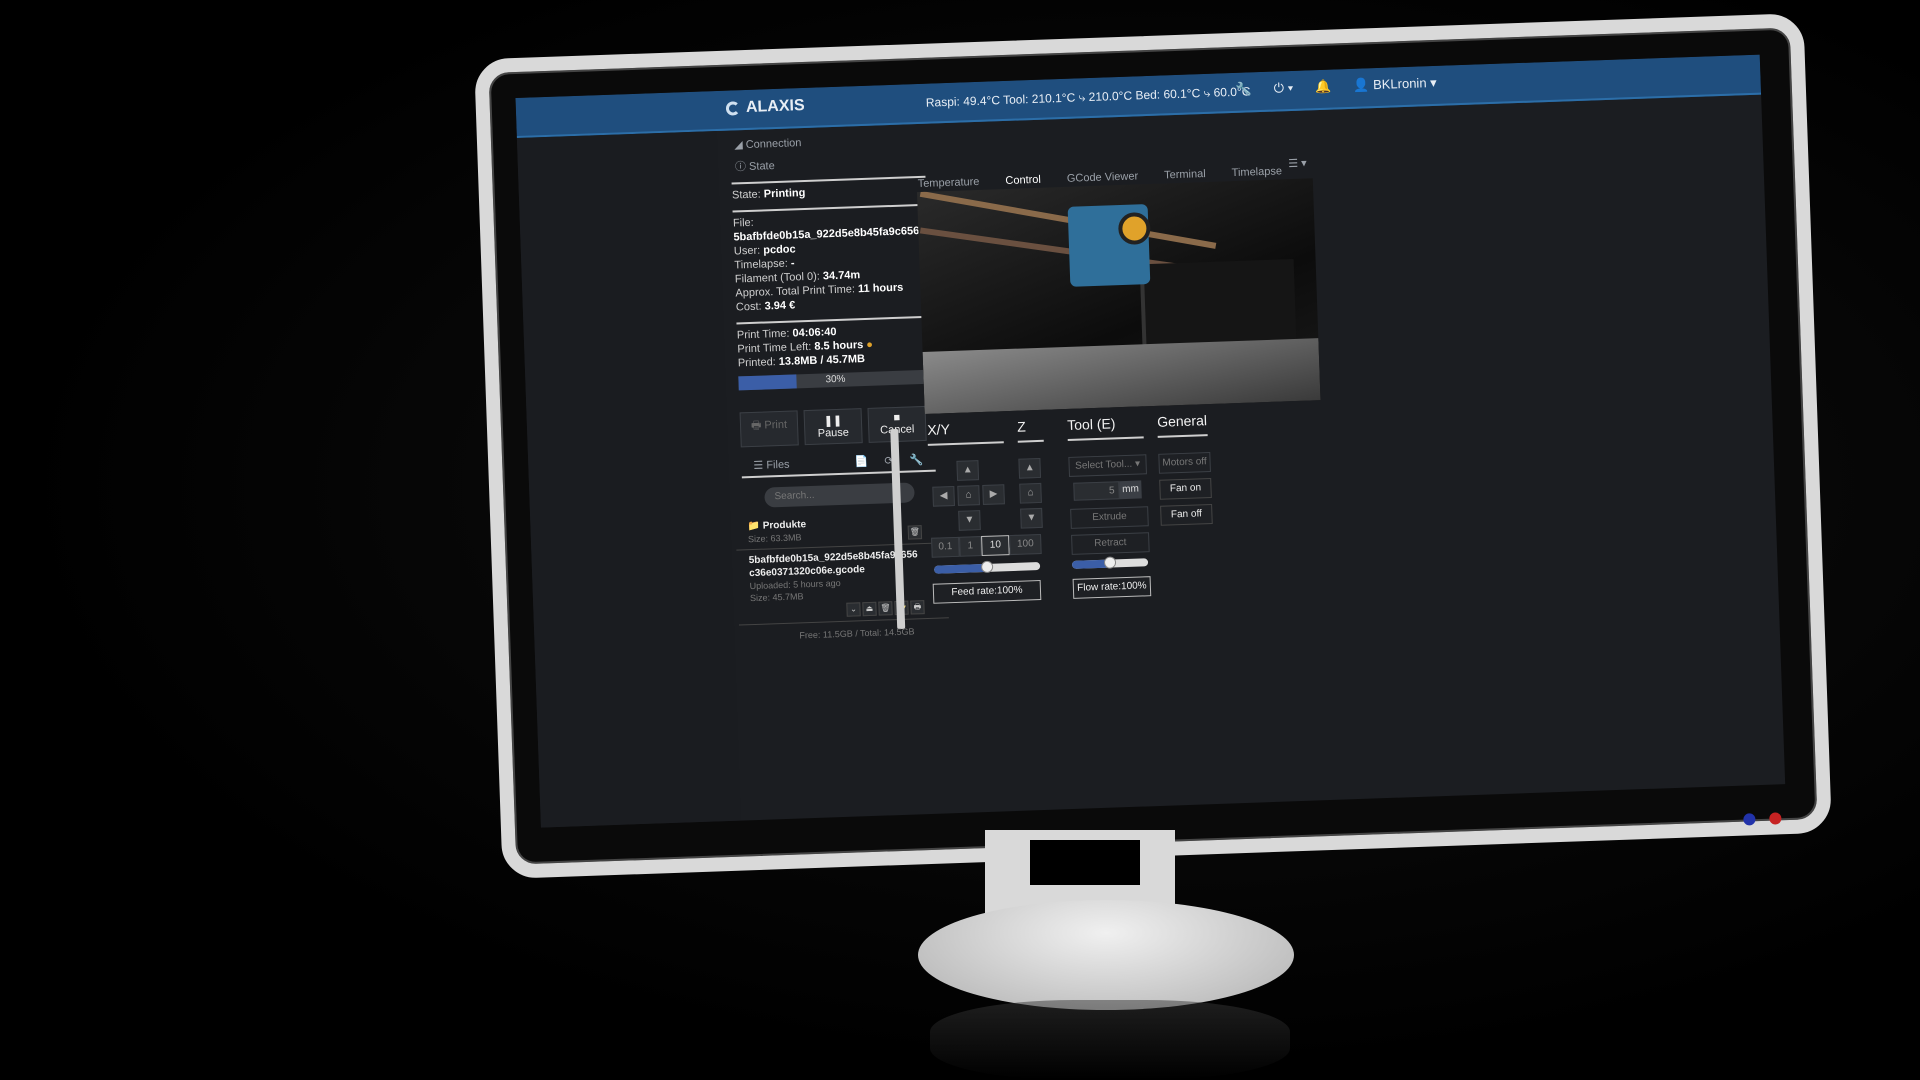 The width and height of the screenshot is (1920, 1080). Describe the element at coordinates (1107, 465) in the screenshot. I see `select-tool-dropdown: Select Tool... ▾` at that location.